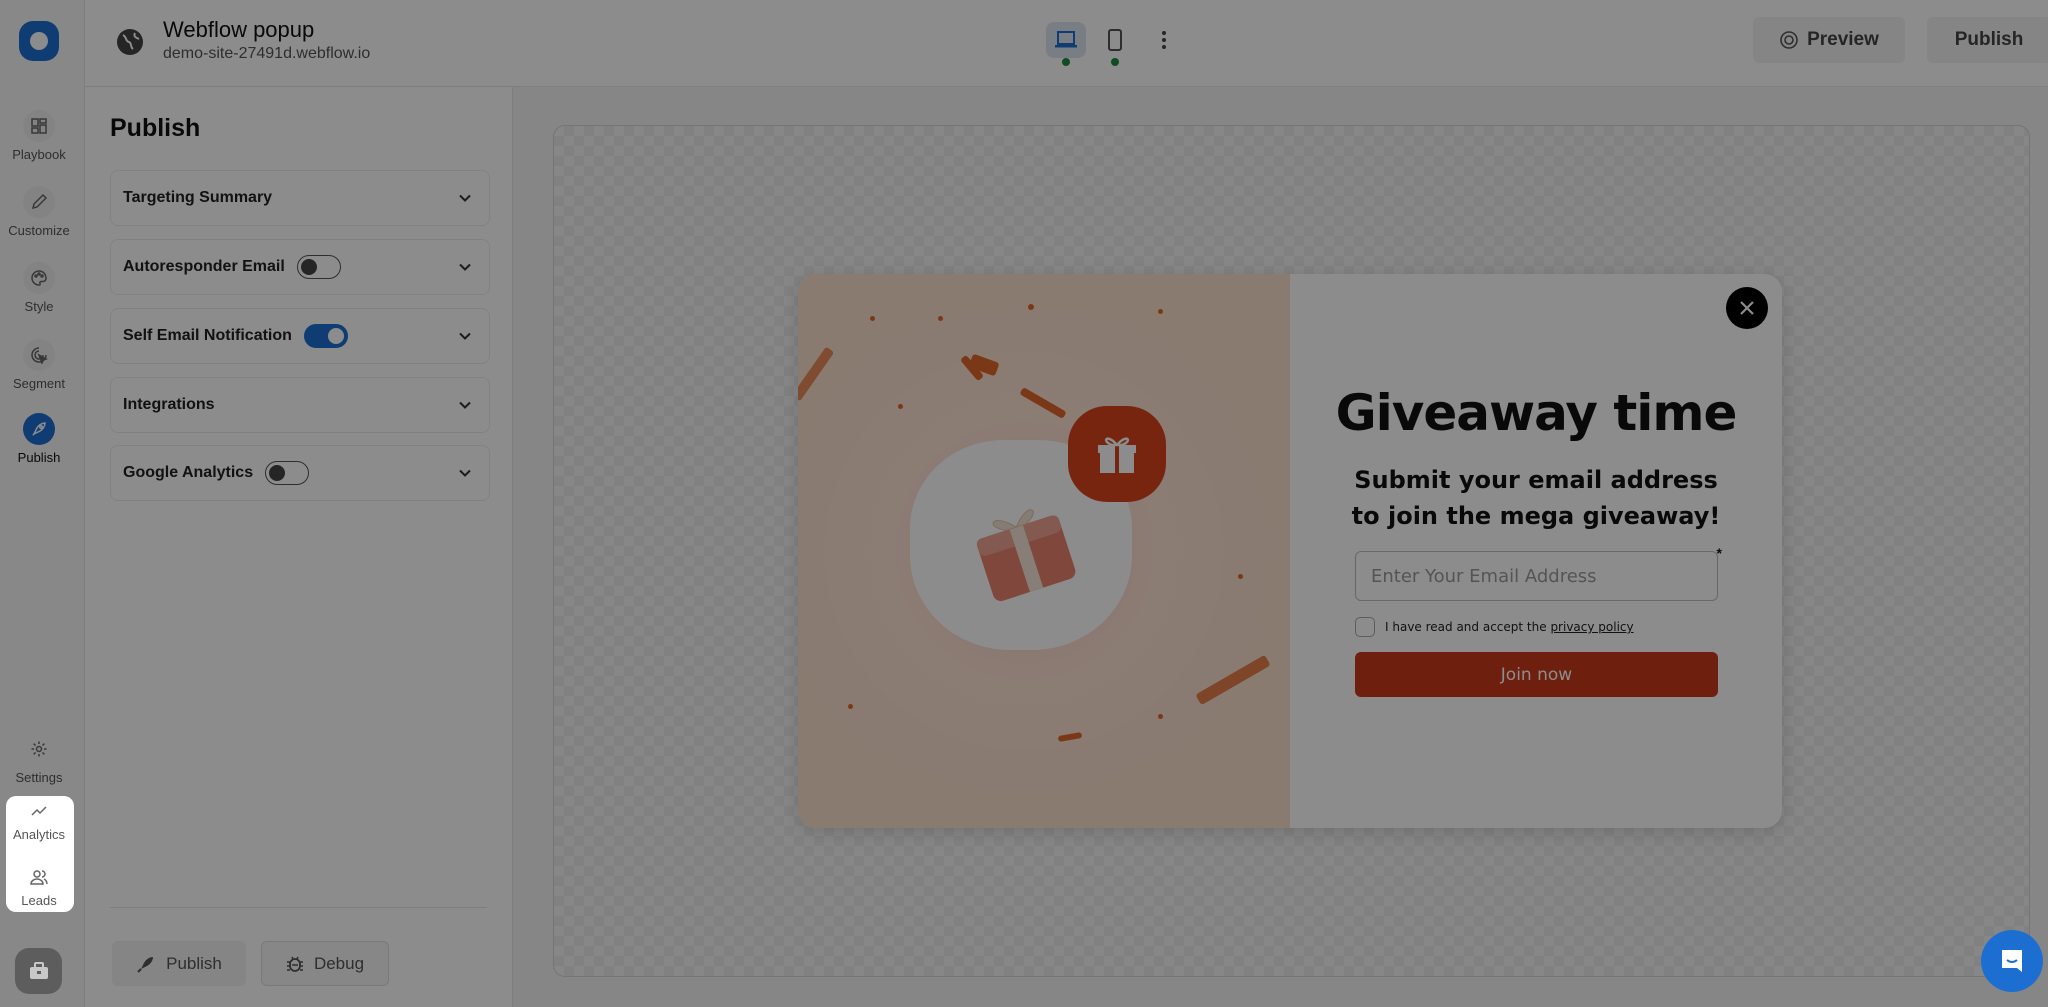 This screenshot has height=1007, width=2048. What do you see at coordinates (155, 128) in the screenshot?
I see `panel-title: Publish` at bounding box center [155, 128].